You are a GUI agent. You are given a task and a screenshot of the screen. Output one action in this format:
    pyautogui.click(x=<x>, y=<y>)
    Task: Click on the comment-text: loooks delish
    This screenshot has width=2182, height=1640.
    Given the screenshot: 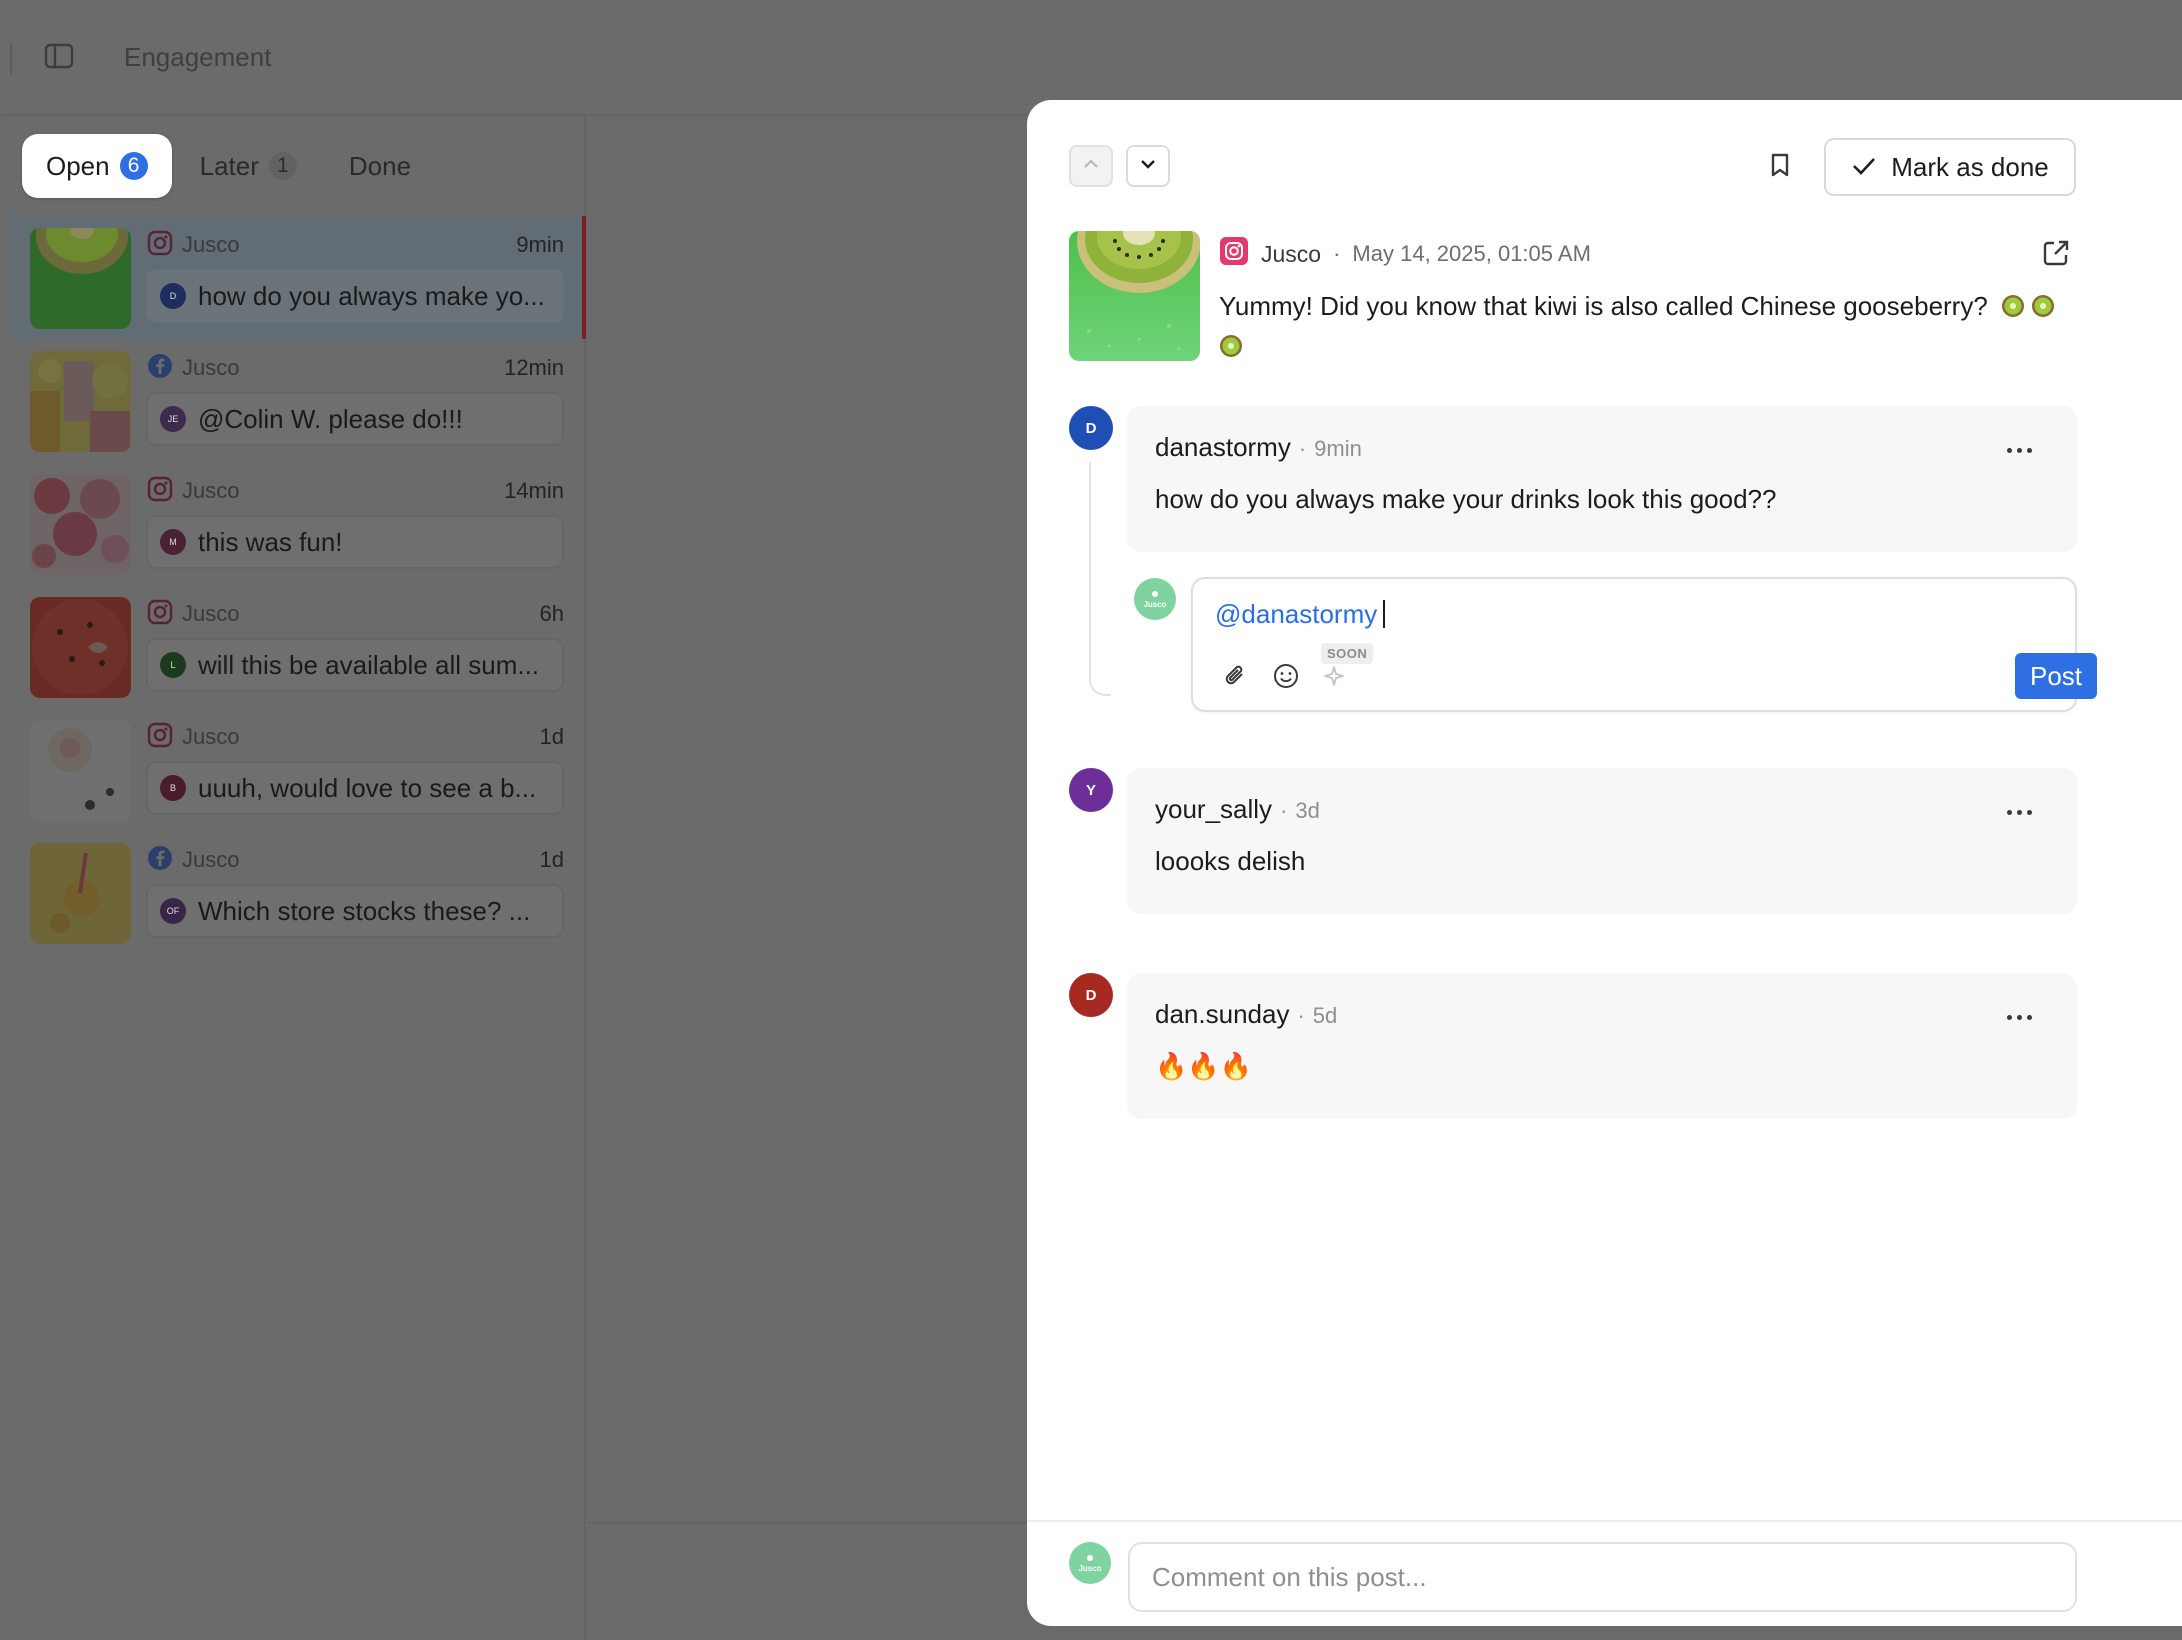 What is the action you would take?
    pyautogui.click(x=1230, y=861)
    